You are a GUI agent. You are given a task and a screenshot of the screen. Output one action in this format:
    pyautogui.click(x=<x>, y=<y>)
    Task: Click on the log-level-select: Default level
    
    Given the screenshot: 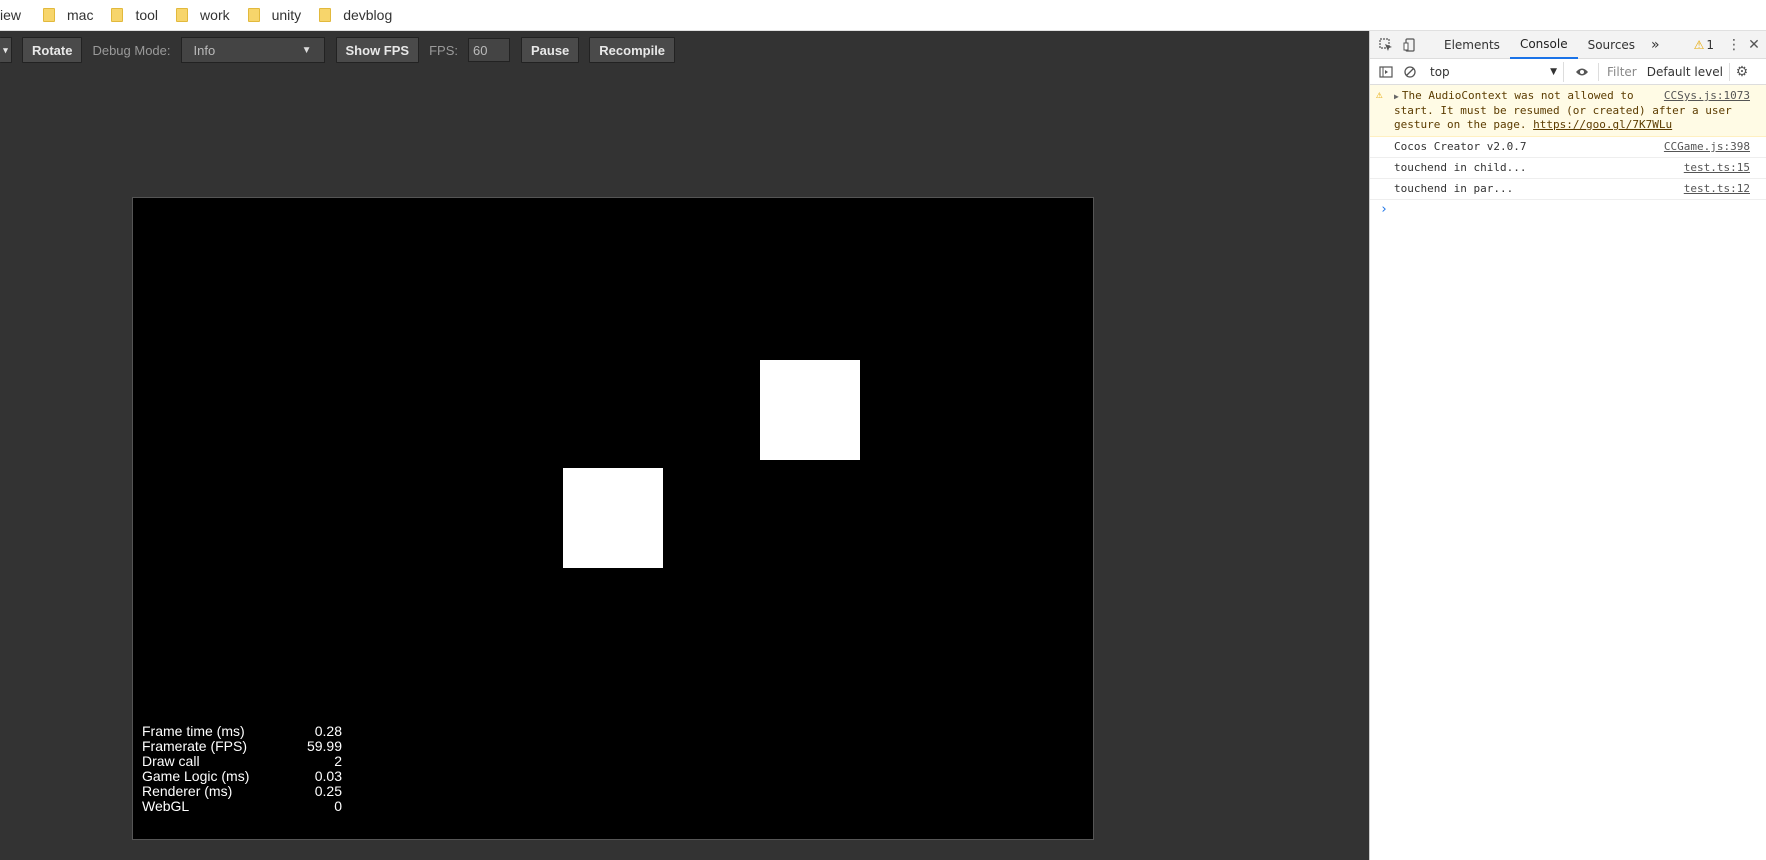 What is the action you would take?
    pyautogui.click(x=1685, y=72)
    